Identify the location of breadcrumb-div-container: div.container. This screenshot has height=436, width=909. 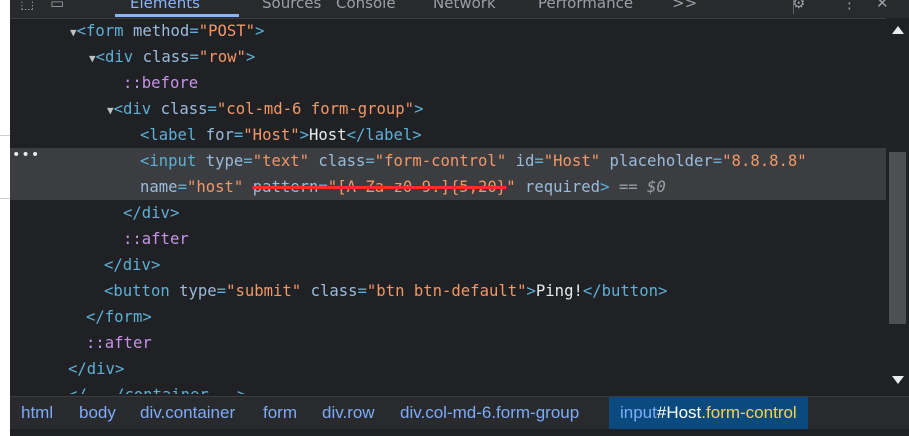
(187, 413).